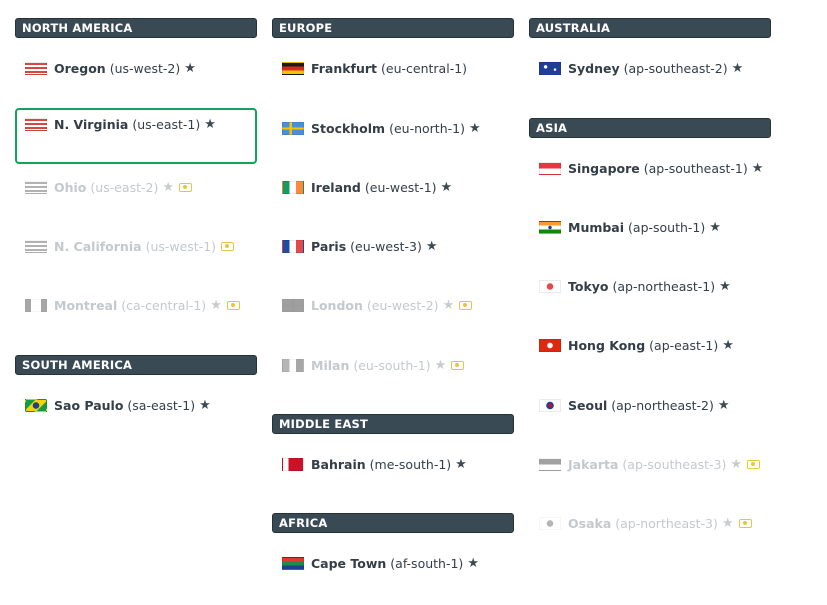 Image resolution: width=827 pixels, height=605 pixels. What do you see at coordinates (393, 424) in the screenshot?
I see `section-header-middle-east: MIDDLE EAST` at bounding box center [393, 424].